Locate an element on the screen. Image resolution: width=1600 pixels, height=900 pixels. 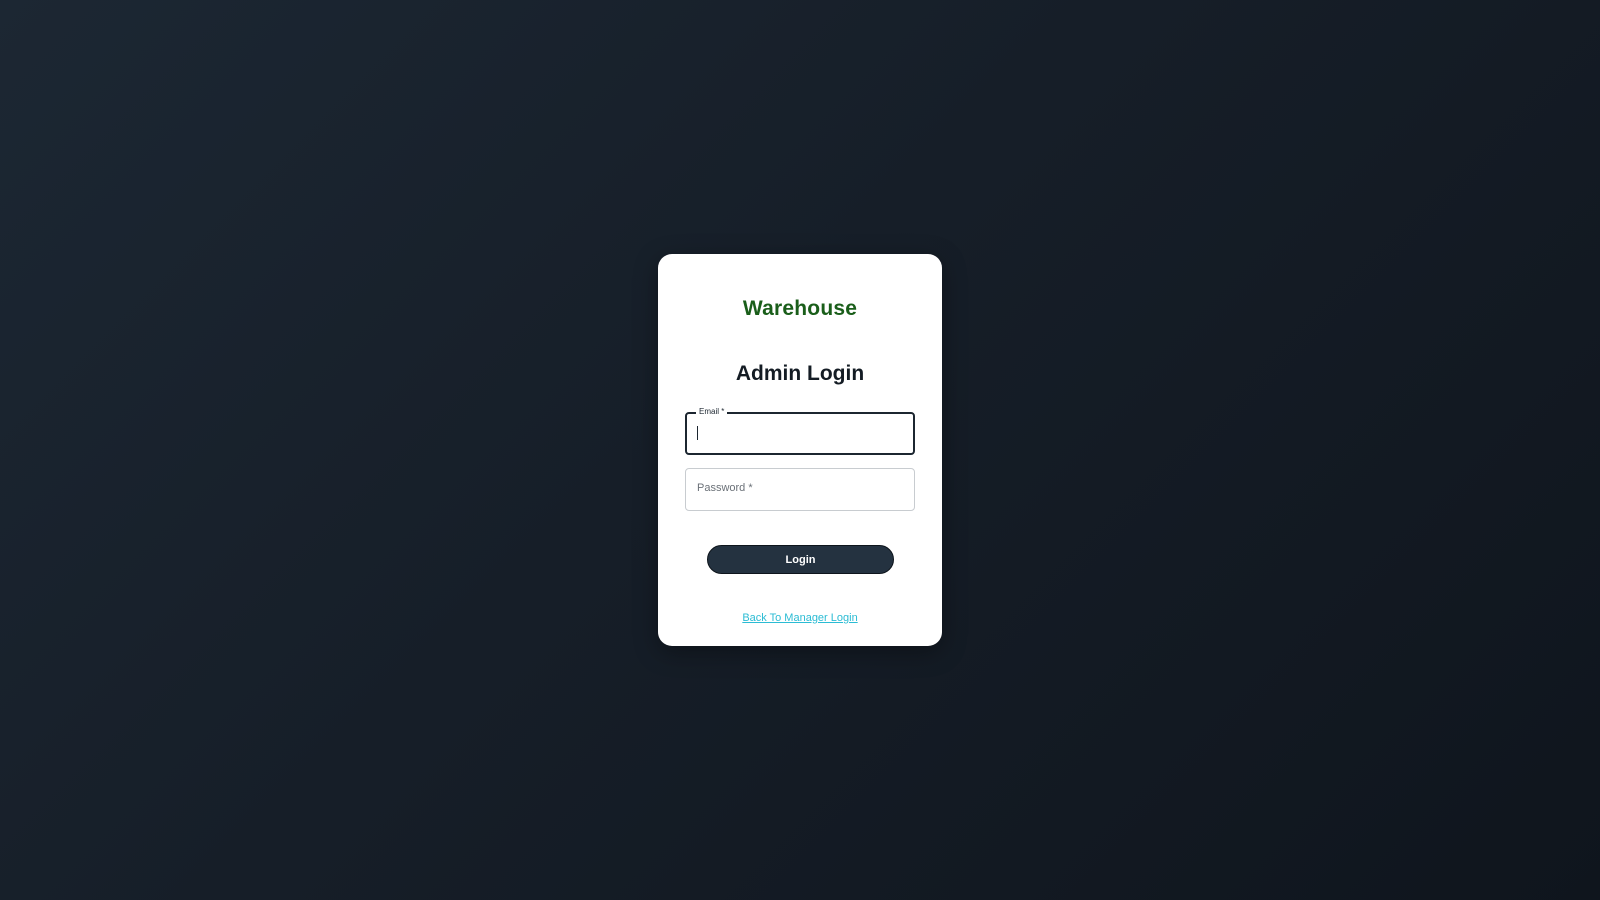
email-field: Email * is located at coordinates (800, 430).